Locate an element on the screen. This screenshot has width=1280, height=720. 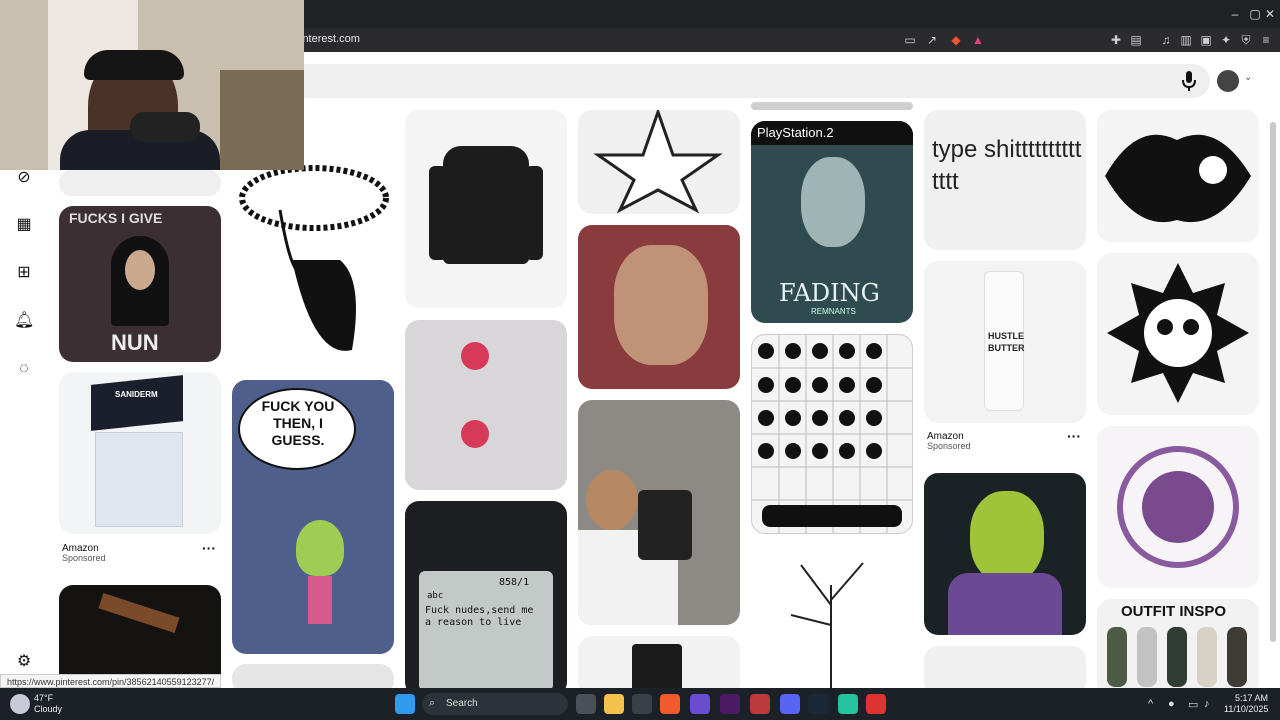
create-icon: ⊞ is located at coordinates (24, 273).